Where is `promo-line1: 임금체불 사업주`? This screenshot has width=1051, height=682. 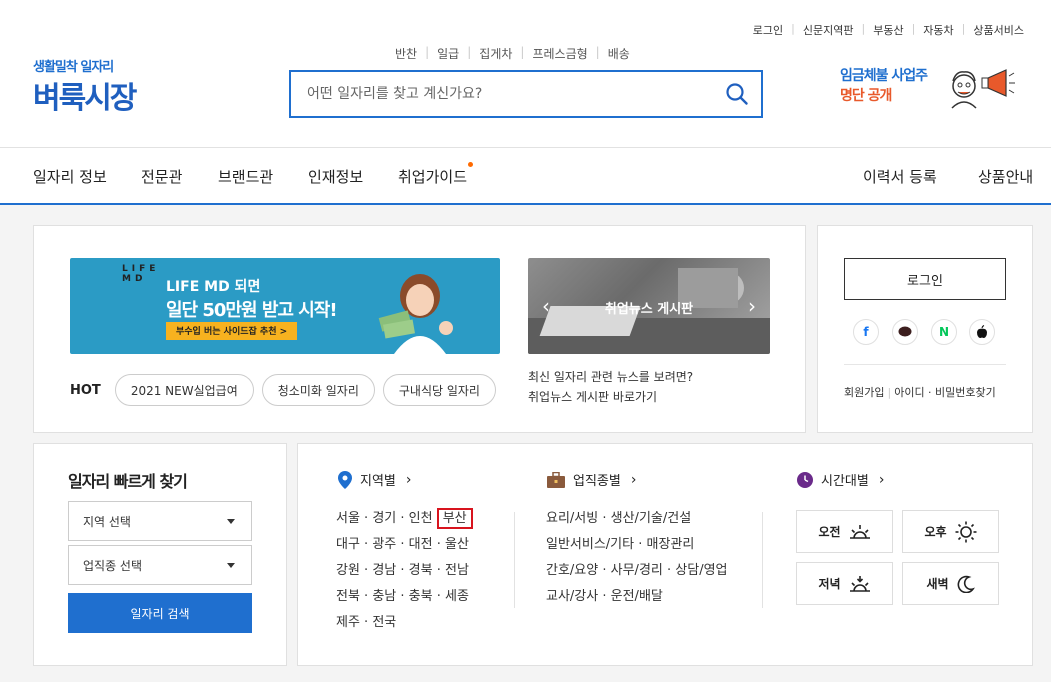
promo-line1: 임금체불 사업주 is located at coordinates (884, 76).